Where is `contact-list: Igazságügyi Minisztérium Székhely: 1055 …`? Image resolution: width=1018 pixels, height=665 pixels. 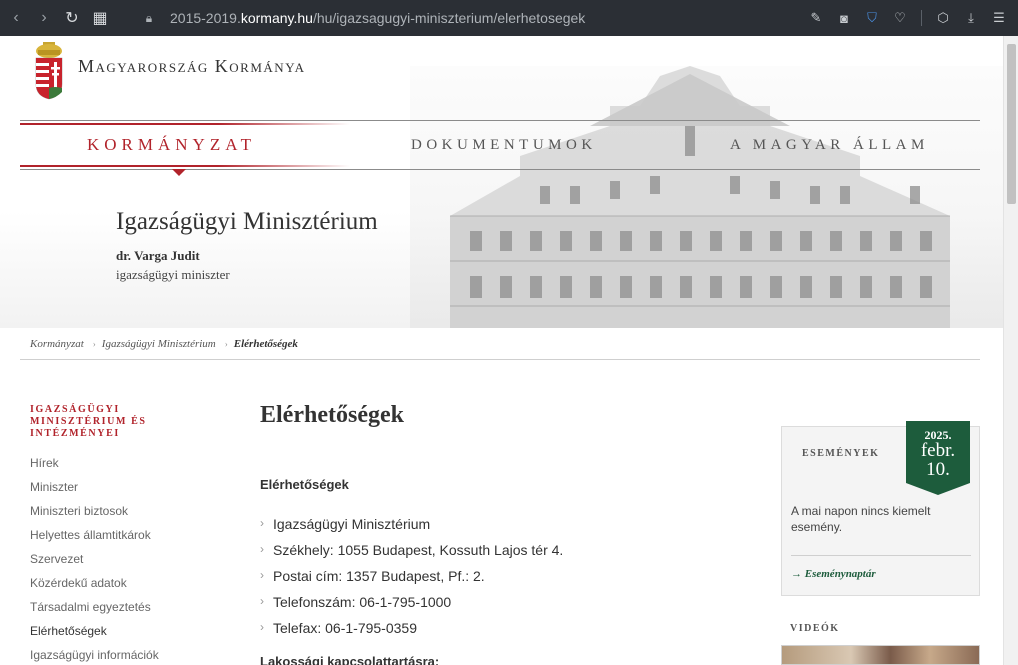 contact-list: Igazságügyi Minisztérium Székhely: 1055 … is located at coordinates (510, 578).